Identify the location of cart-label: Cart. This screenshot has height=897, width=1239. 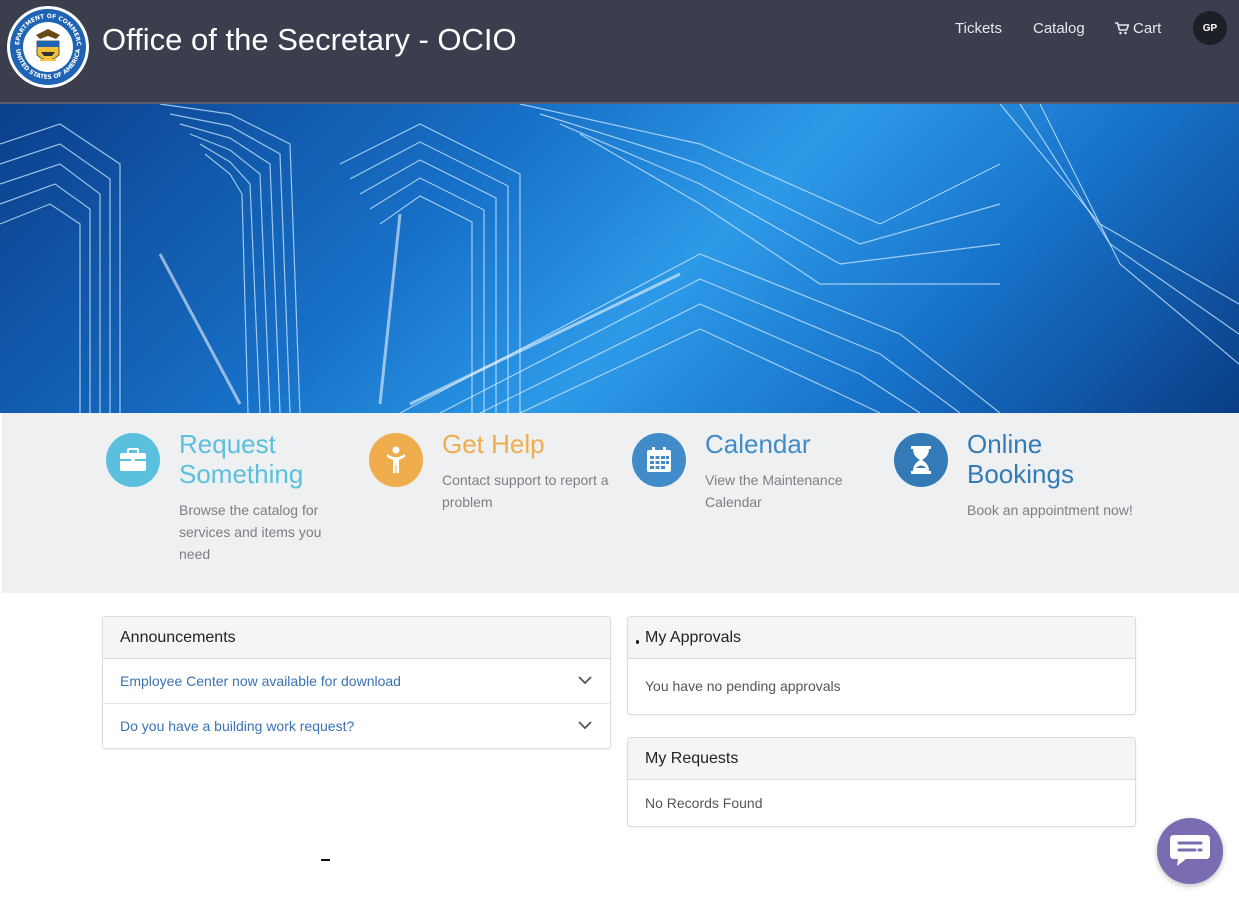
(1147, 28).